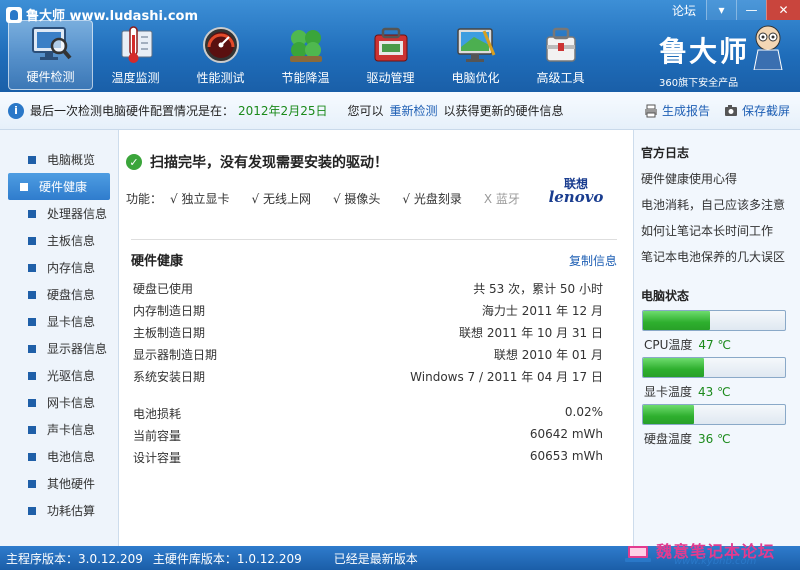 The image size is (800, 570). I want to click on row-label: 硬盘已使用, so click(163, 289).